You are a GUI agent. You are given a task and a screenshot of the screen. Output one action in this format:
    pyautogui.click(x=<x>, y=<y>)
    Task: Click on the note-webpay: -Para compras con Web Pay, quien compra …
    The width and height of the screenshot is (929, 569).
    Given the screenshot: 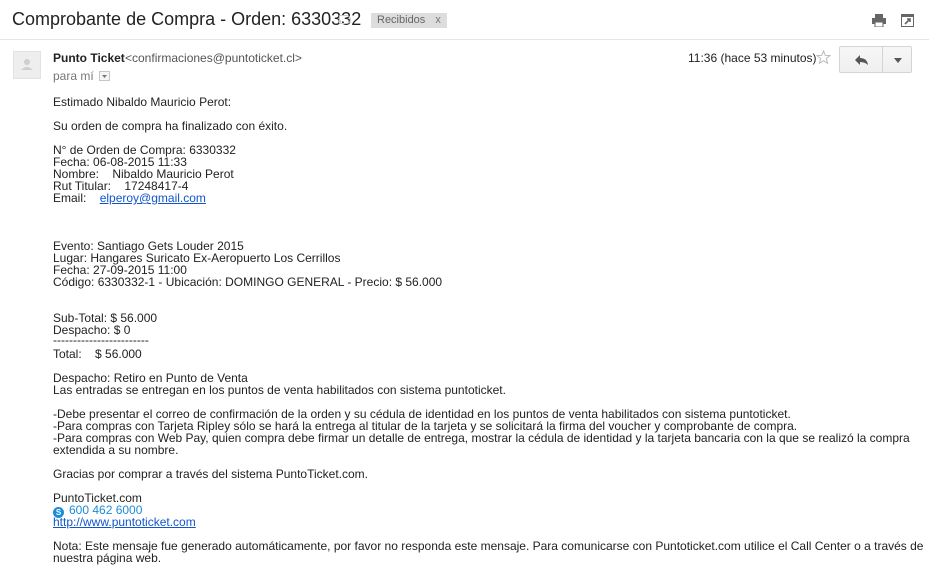 What is the action you would take?
    pyautogui.click(x=481, y=438)
    